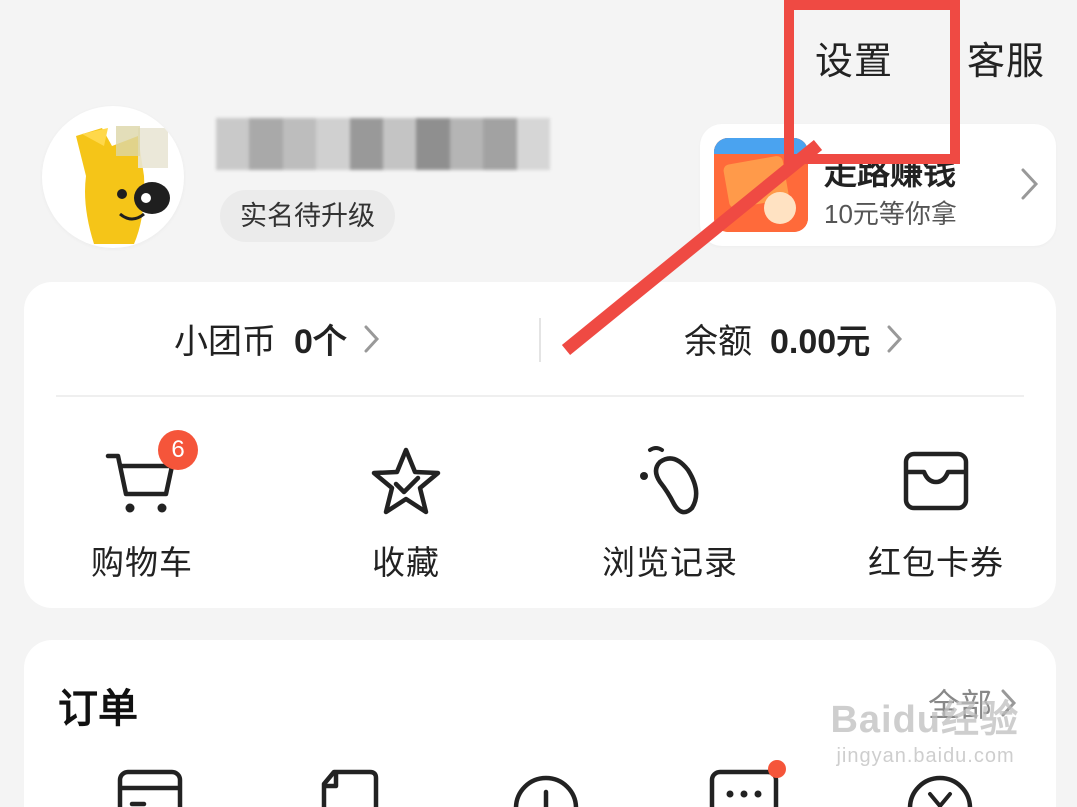 The image size is (1077, 807). What do you see at coordinates (546, 785) in the screenshot?
I see `clock-icon` at bounding box center [546, 785].